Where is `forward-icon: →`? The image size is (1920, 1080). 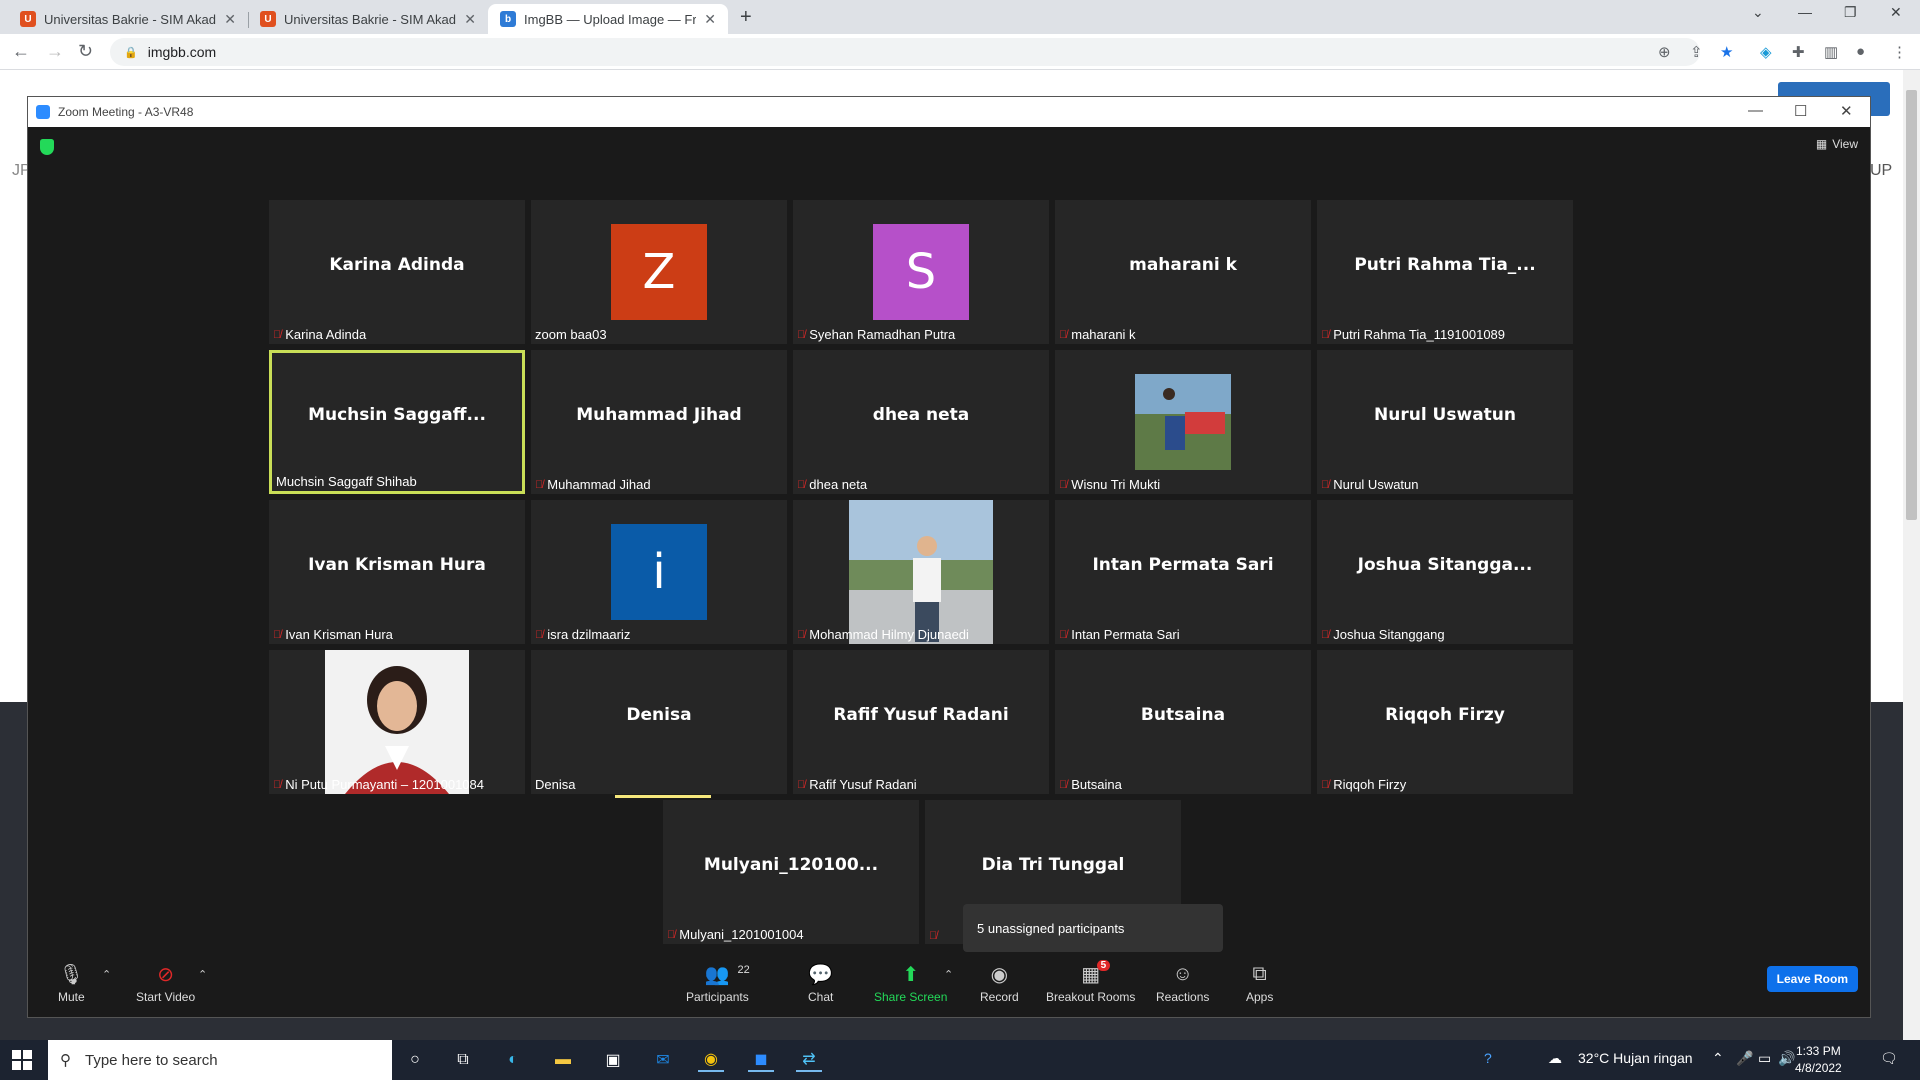 forward-icon: → is located at coordinates (55, 51).